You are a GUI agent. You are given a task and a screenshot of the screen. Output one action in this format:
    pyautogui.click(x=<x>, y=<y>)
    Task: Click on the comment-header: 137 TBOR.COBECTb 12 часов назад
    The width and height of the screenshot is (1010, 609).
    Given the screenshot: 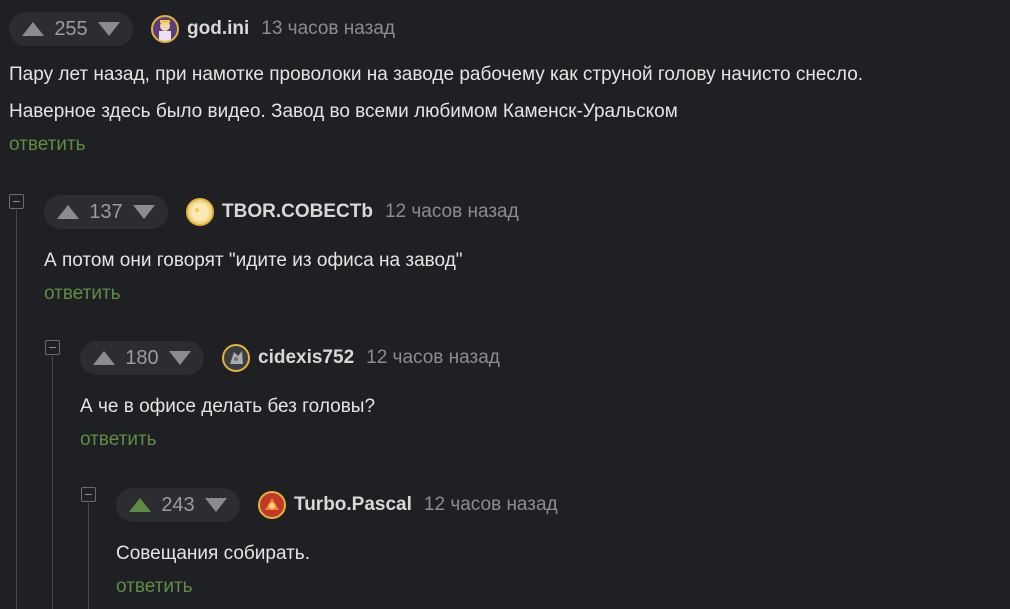 What is the action you would take?
    pyautogui.click(x=281, y=212)
    